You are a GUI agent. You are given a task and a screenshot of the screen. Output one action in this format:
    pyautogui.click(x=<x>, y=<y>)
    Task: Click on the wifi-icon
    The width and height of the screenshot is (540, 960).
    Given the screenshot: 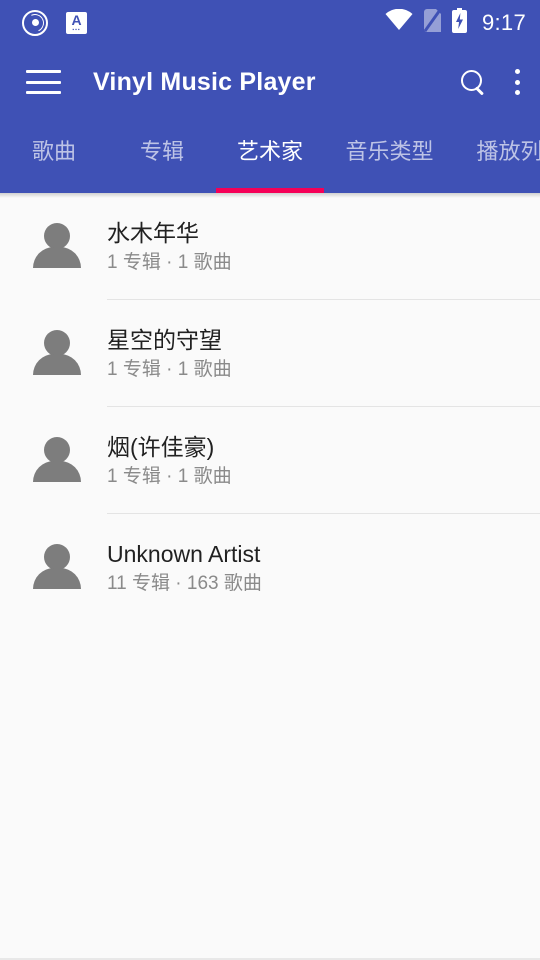 What is the action you would take?
    pyautogui.click(x=399, y=22)
    